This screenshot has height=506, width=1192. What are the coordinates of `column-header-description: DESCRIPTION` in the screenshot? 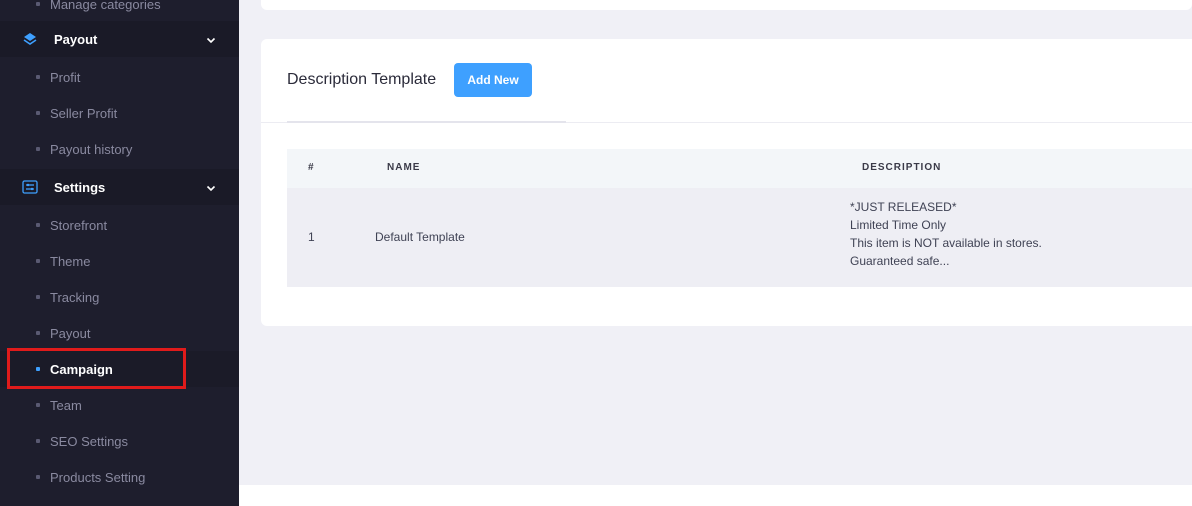 It's located at (902, 167).